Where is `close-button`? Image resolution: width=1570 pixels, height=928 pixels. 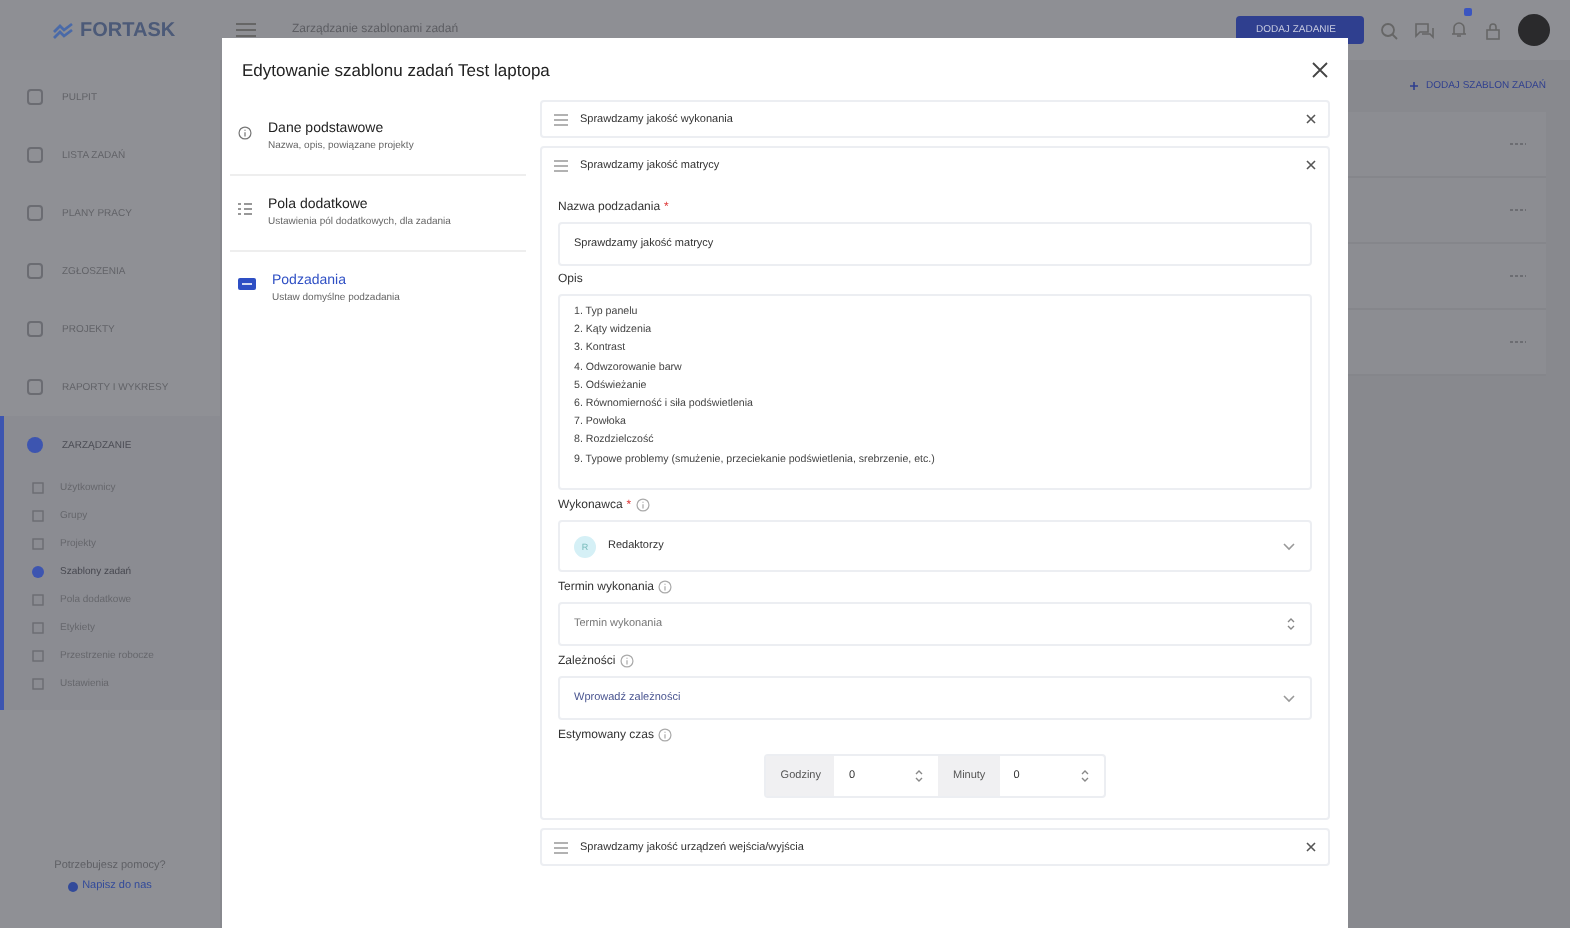
close-button is located at coordinates (1320, 69).